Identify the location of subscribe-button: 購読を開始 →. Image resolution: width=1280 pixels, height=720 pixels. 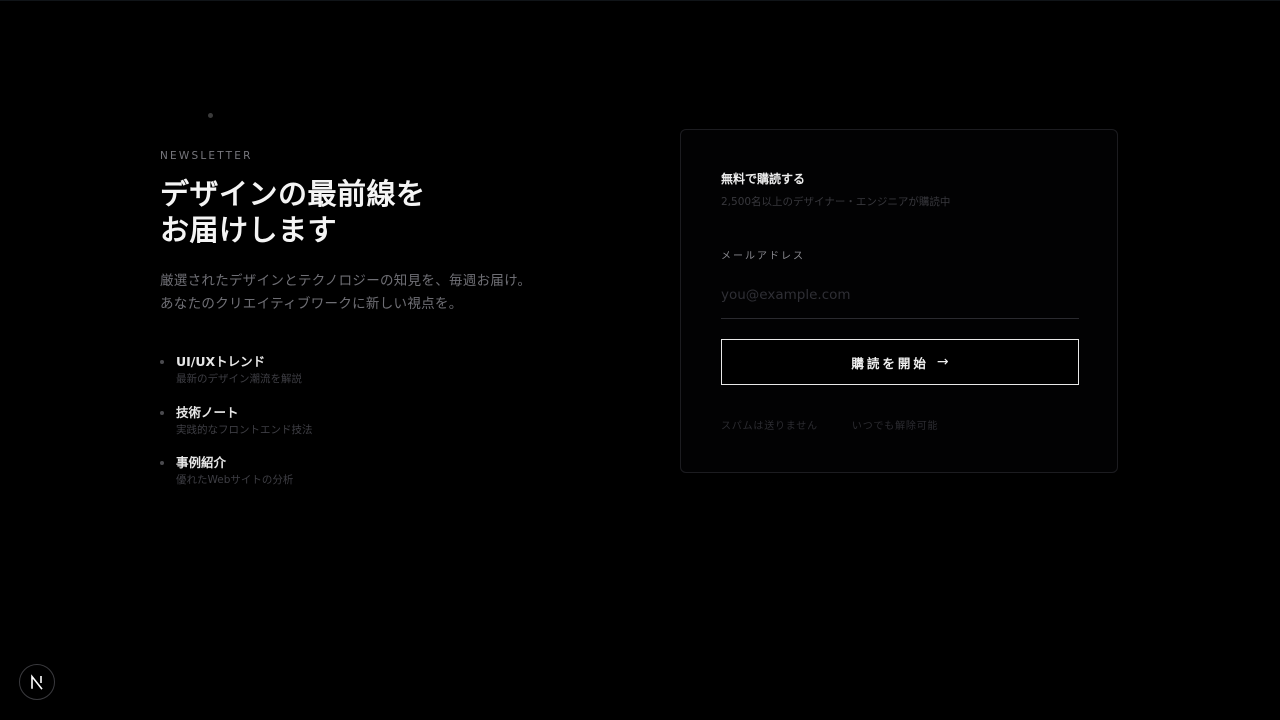
(900, 362).